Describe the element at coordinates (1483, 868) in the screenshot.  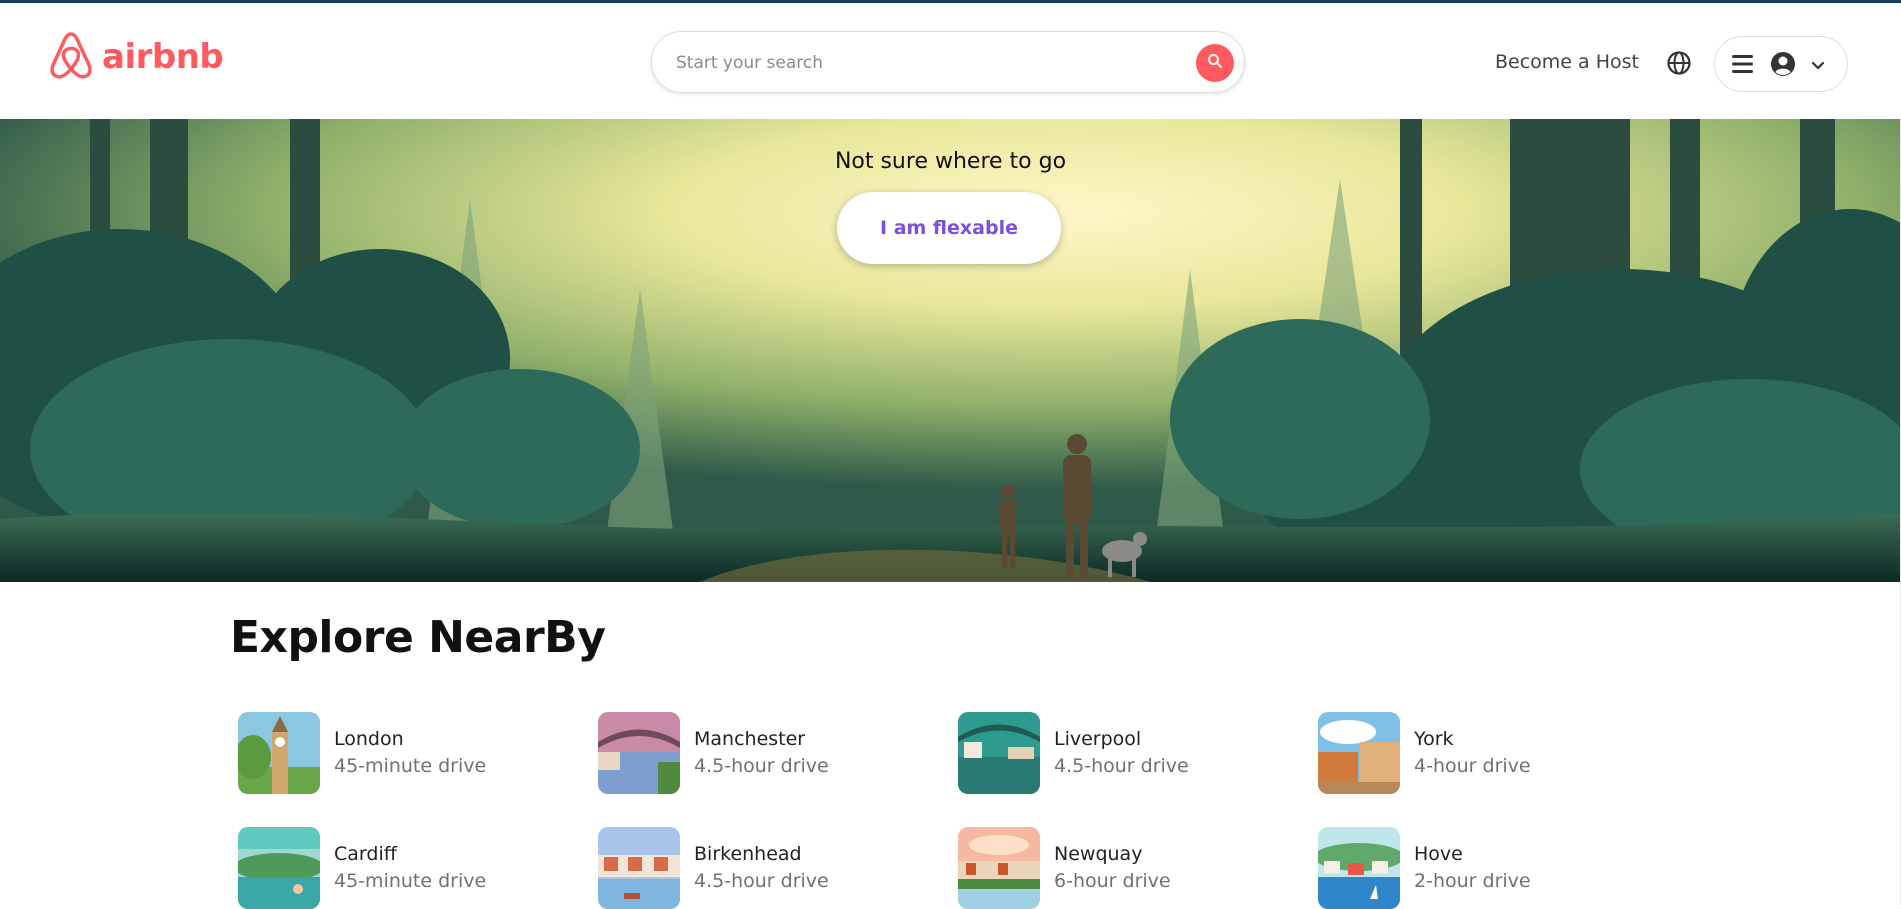
I see `nearby-card-hove: Hove 2-hour drive` at that location.